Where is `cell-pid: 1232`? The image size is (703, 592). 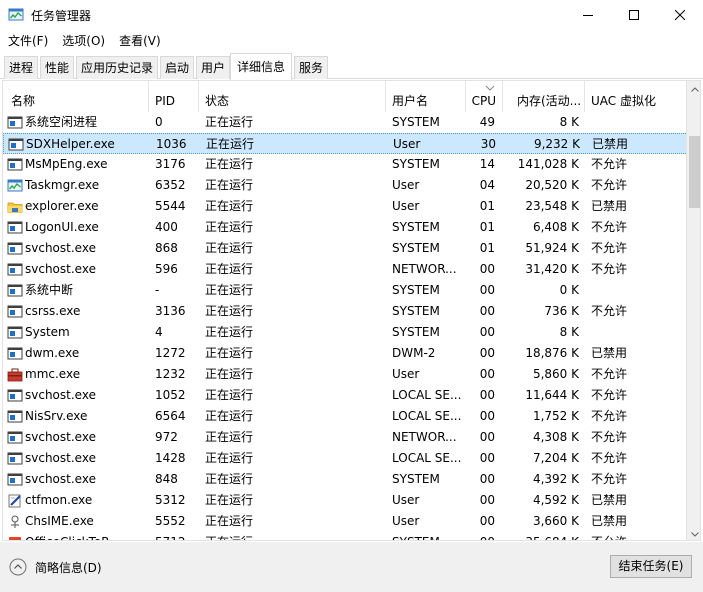
cell-pid: 1232 is located at coordinates (170, 374).